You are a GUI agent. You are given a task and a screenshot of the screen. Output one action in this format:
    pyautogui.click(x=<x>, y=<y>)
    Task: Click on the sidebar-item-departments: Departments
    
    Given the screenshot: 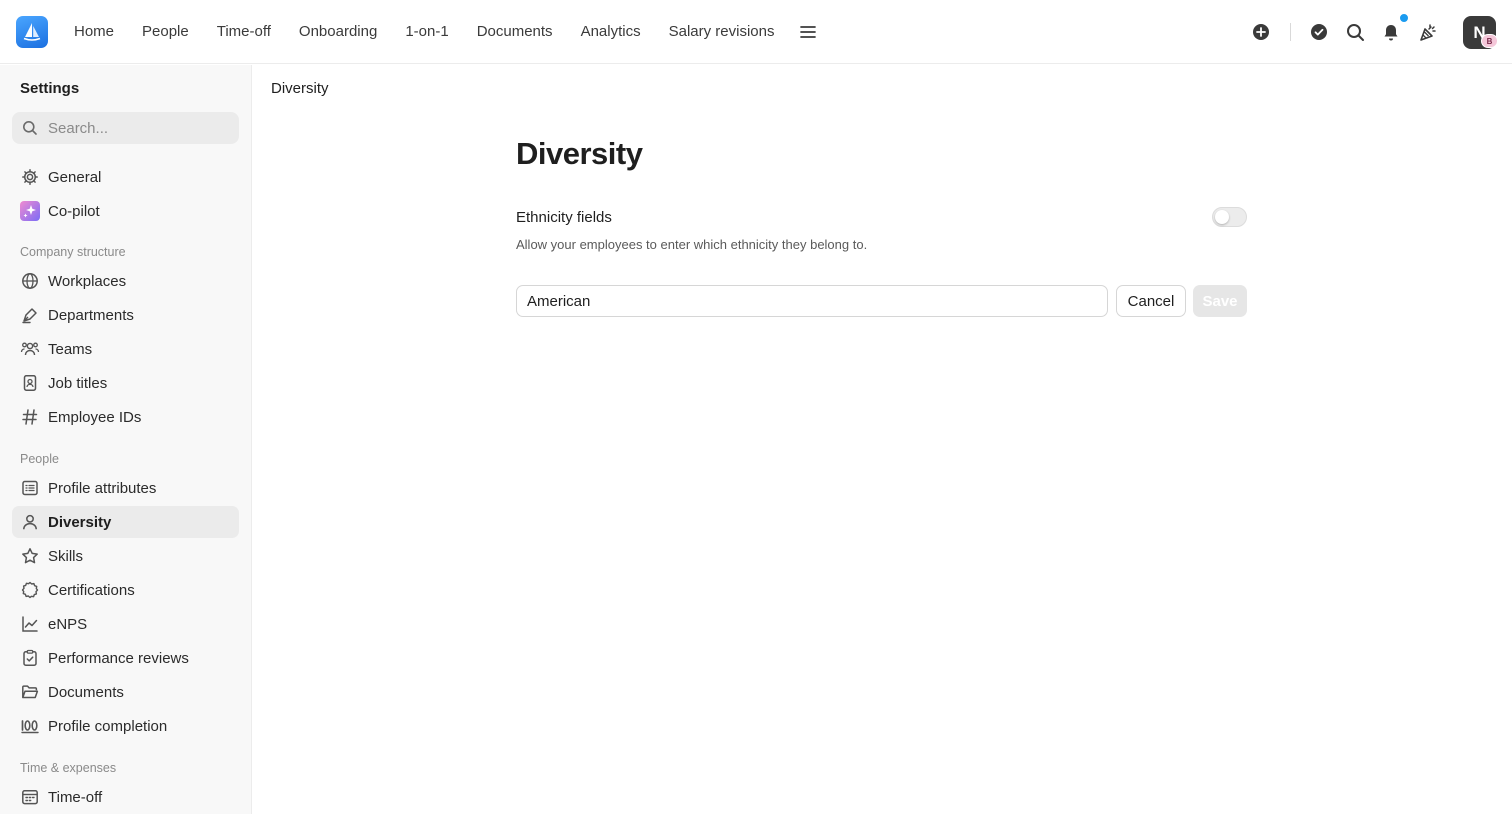 What is the action you would take?
    pyautogui.click(x=125, y=315)
    